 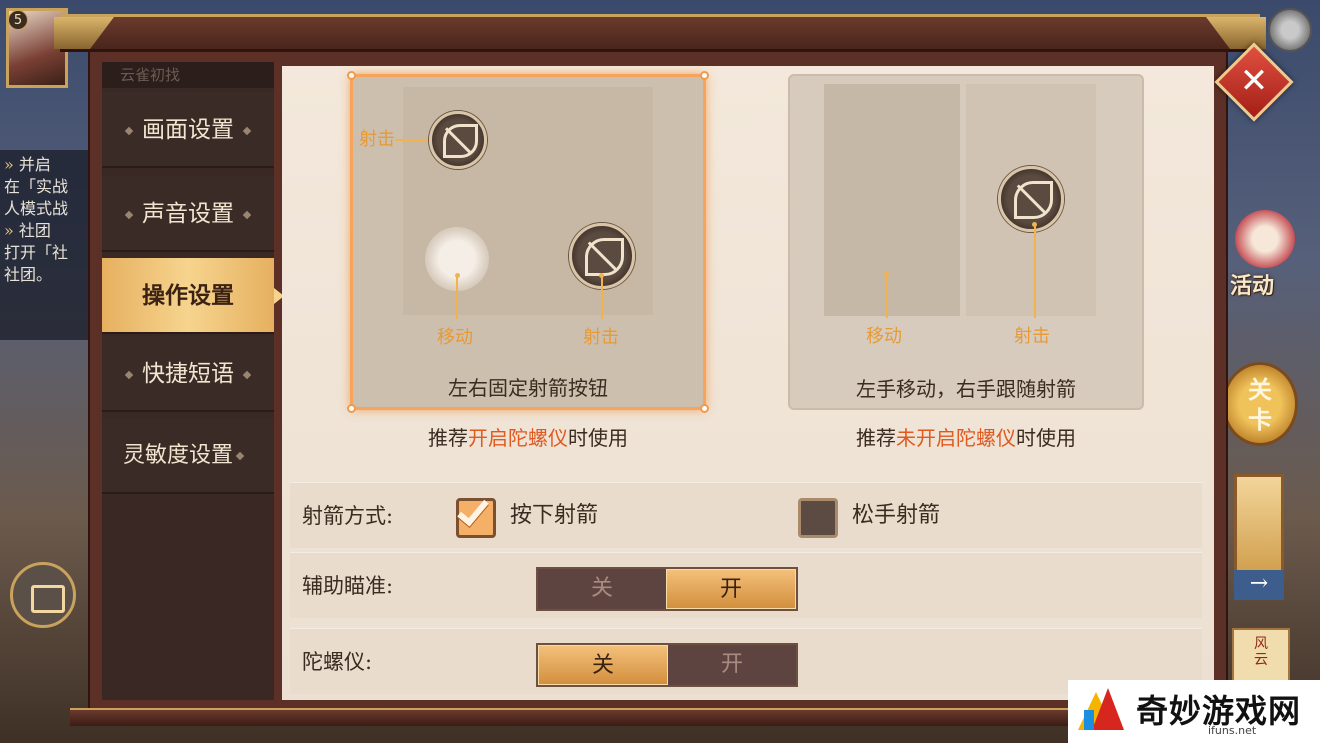 I want to click on stage-button: 关 卡, so click(x=1260, y=404).